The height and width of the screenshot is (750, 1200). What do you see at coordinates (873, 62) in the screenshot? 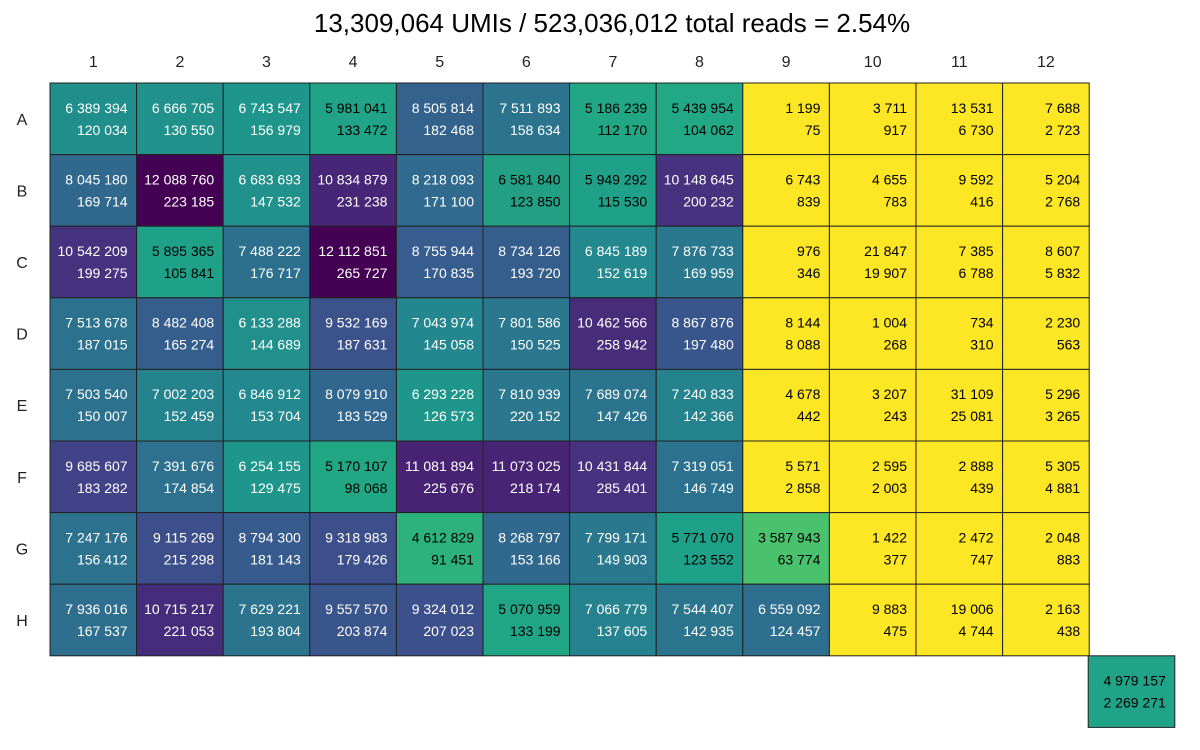
I see `column-label-10: 10` at bounding box center [873, 62].